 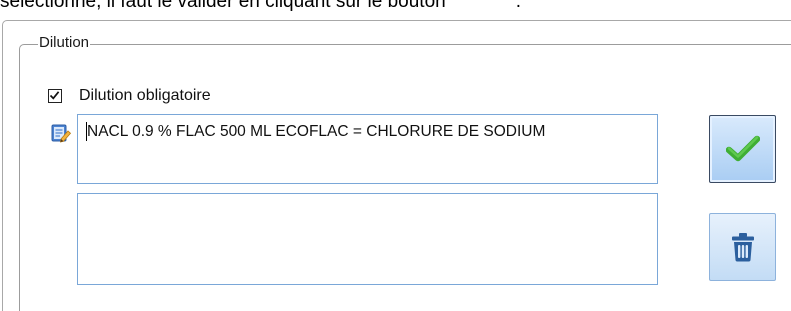 I want to click on dilution-required-label: Dilution obligatoire, so click(x=145, y=95).